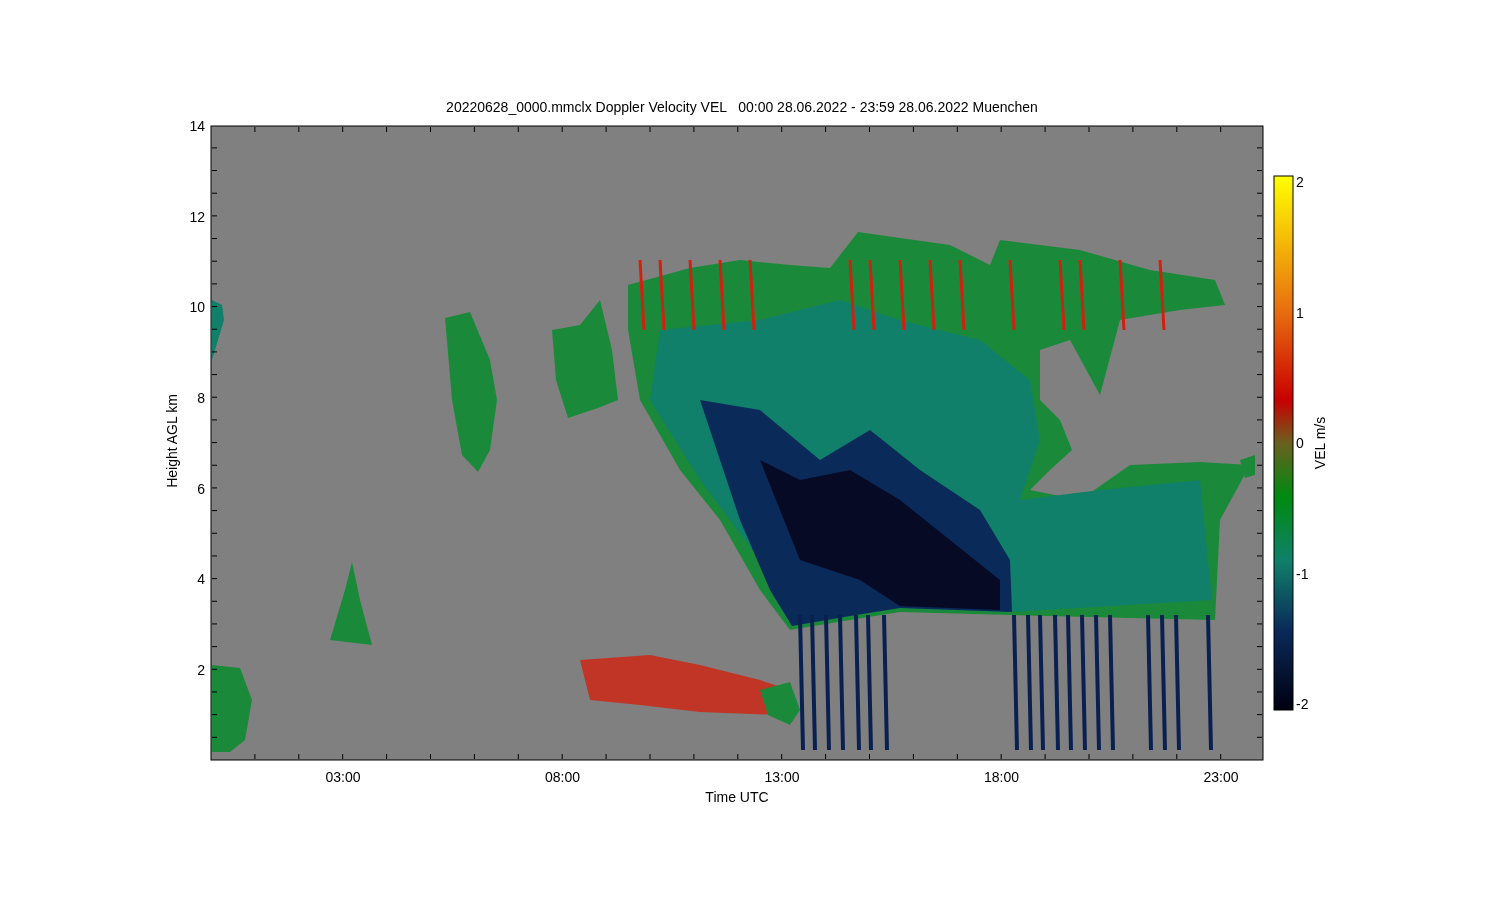 The image size is (1500, 900). I want to click on y-tick-label: 4, so click(201, 579).